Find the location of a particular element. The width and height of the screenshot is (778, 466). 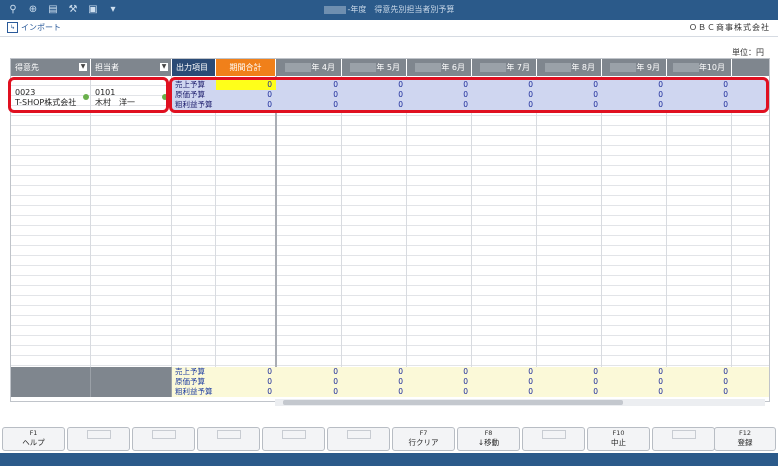

f1-help-button: F1 ヘルプ is located at coordinates (33, 439).